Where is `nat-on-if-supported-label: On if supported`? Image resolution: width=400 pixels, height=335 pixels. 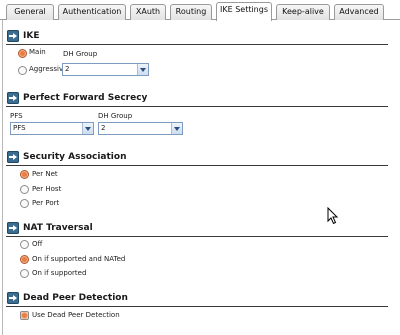
nat-on-if-supported-label: On if supported is located at coordinates (59, 273).